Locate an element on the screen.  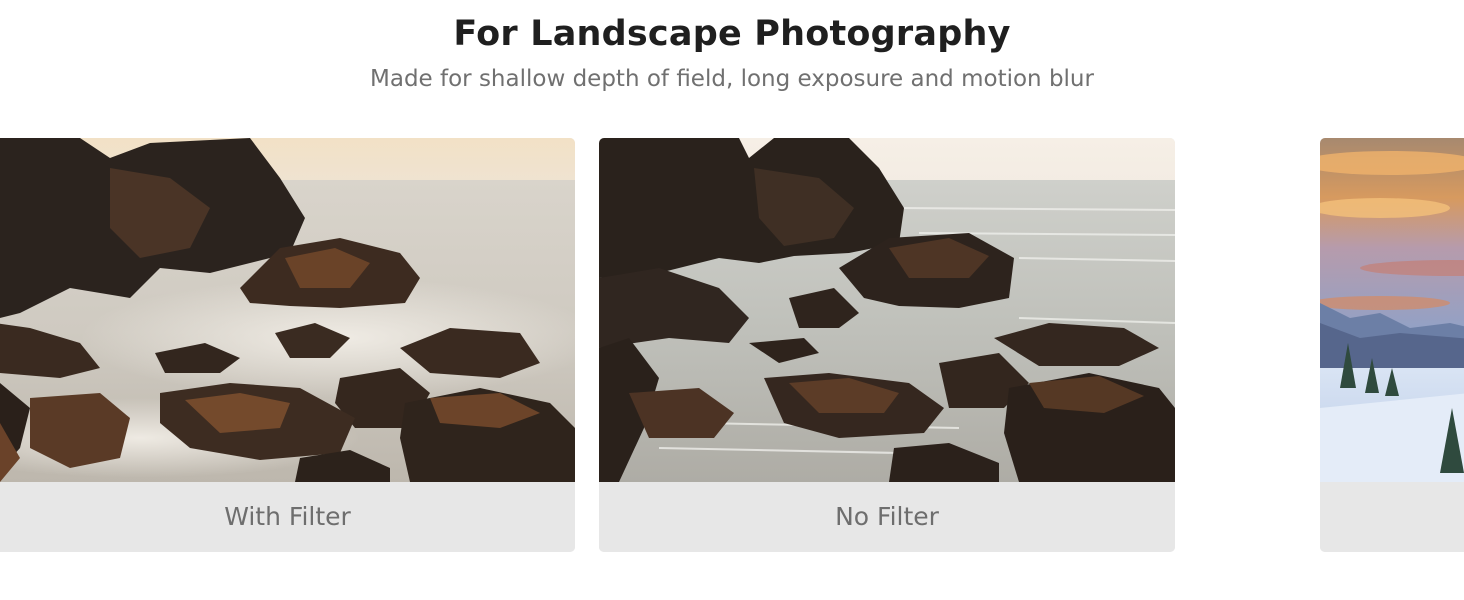
comparison-card-next is located at coordinates (1392, 345).